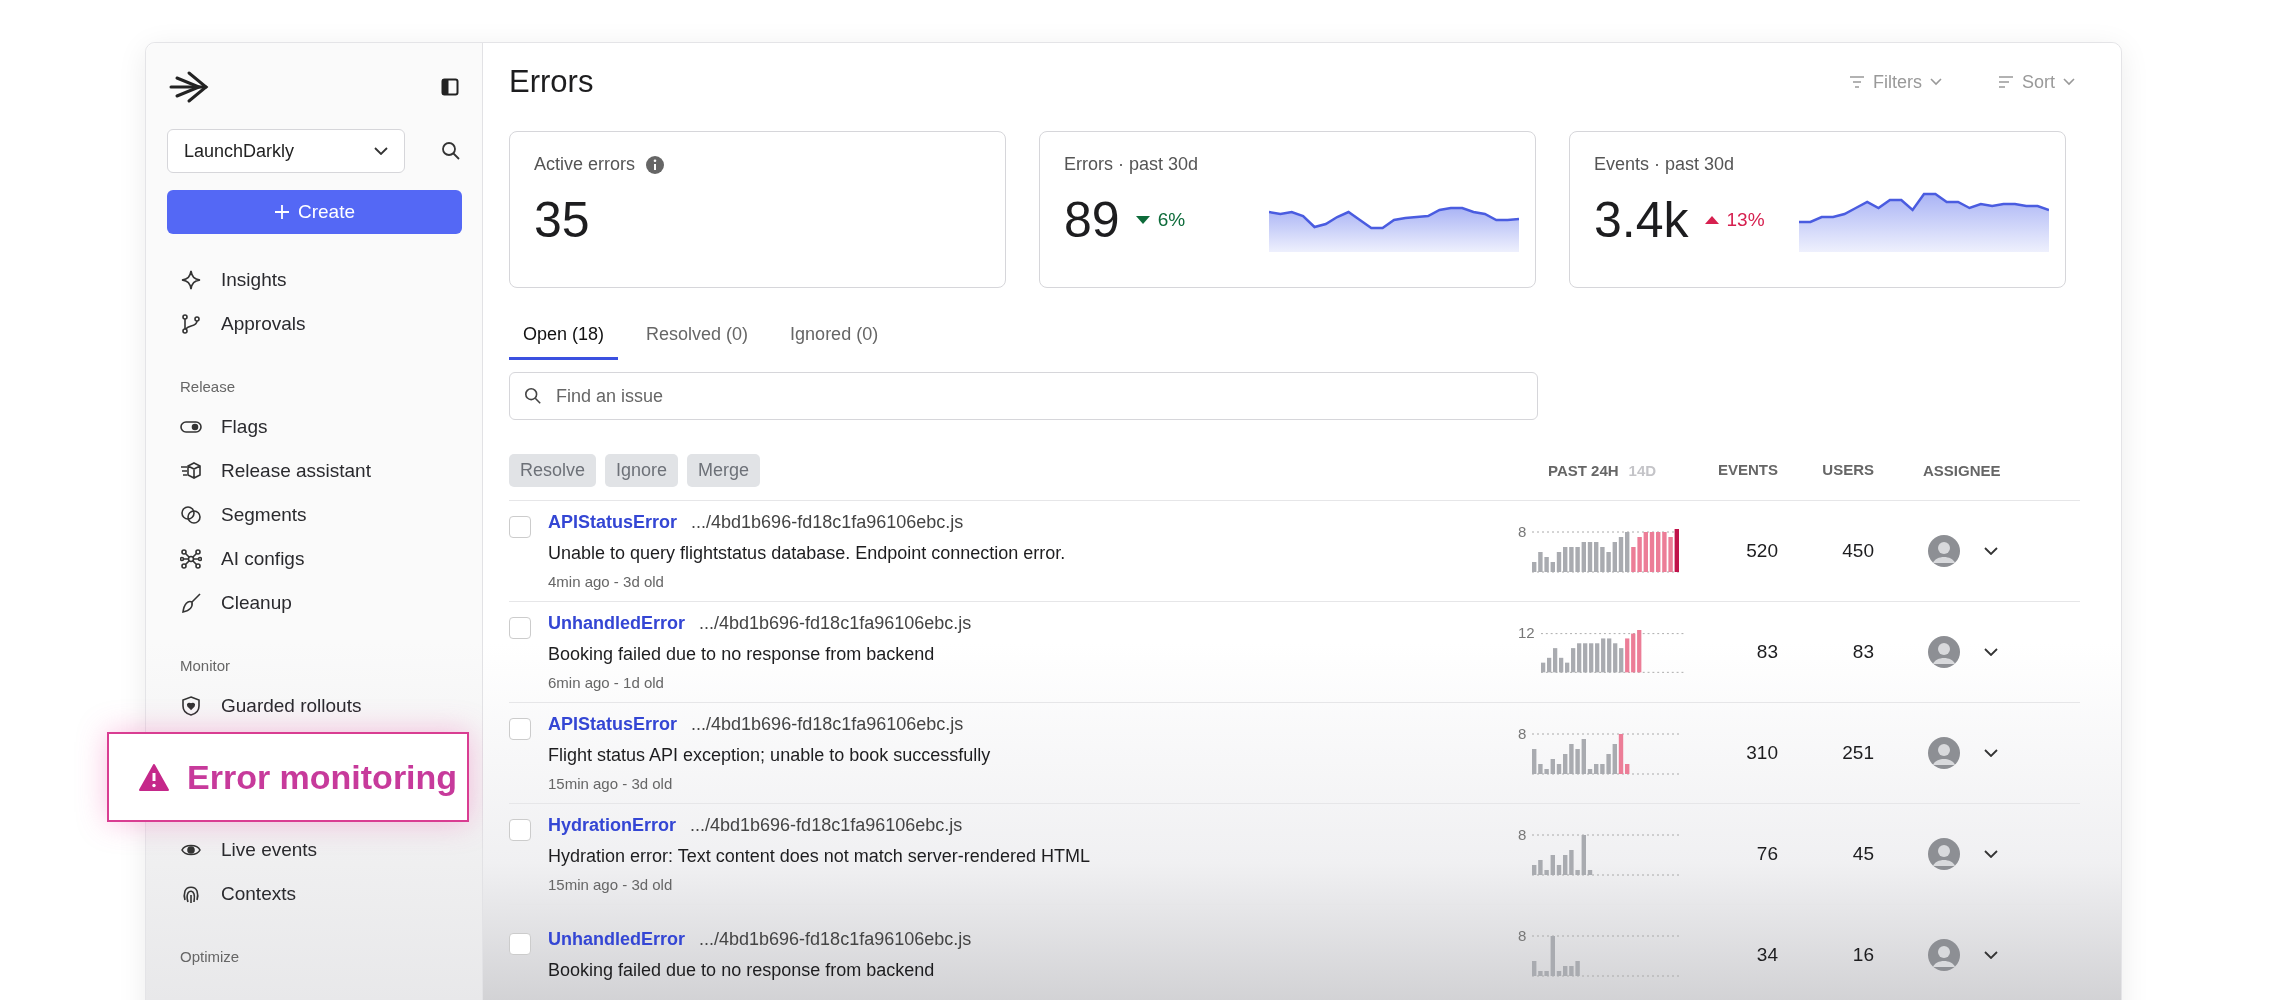  I want to click on users-count: 16, so click(1863, 954).